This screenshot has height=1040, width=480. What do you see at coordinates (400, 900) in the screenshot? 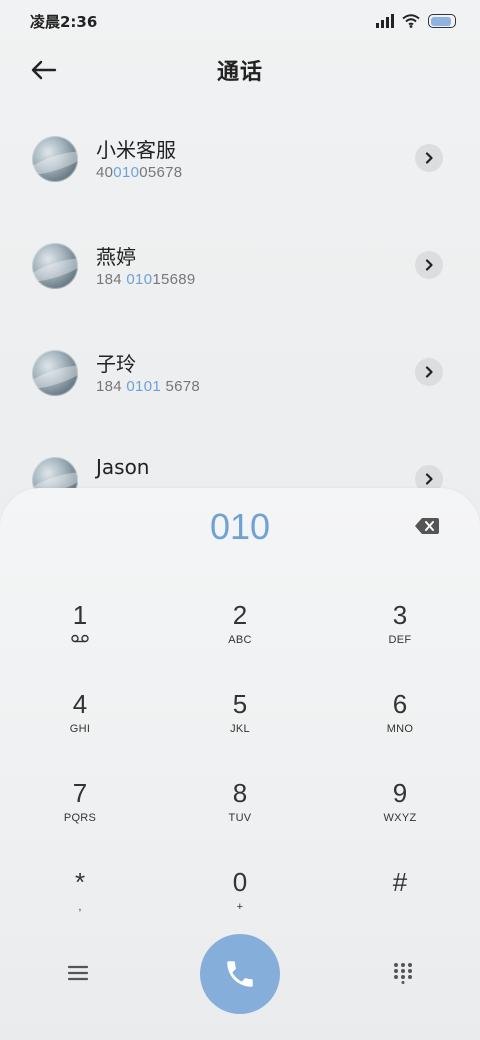
I see `key-hash: #` at bounding box center [400, 900].